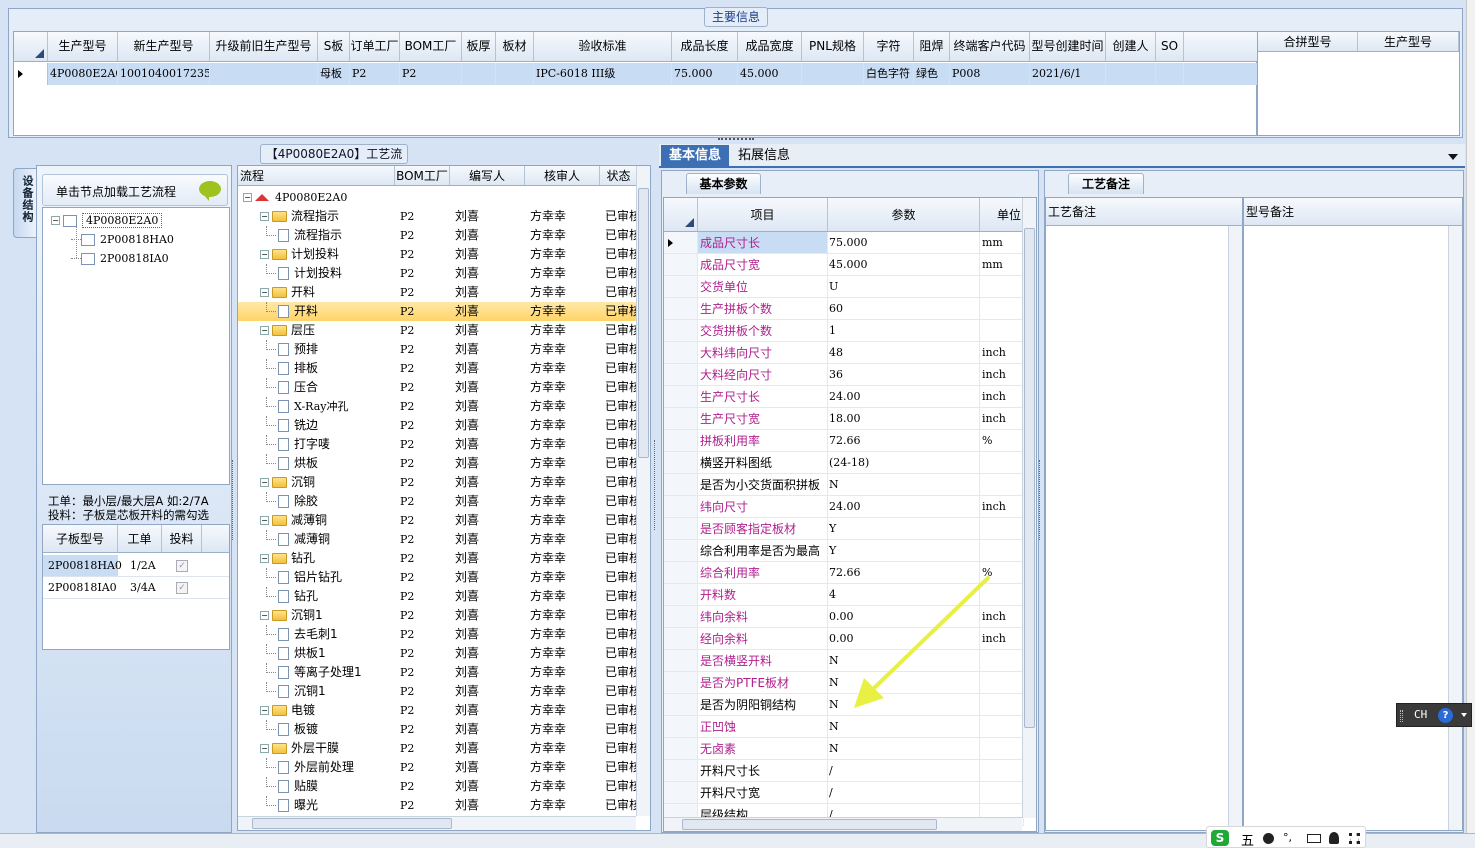  What do you see at coordinates (1144, 514) in the screenshot?
I see `process-notes-box: 工艺备注` at bounding box center [1144, 514].